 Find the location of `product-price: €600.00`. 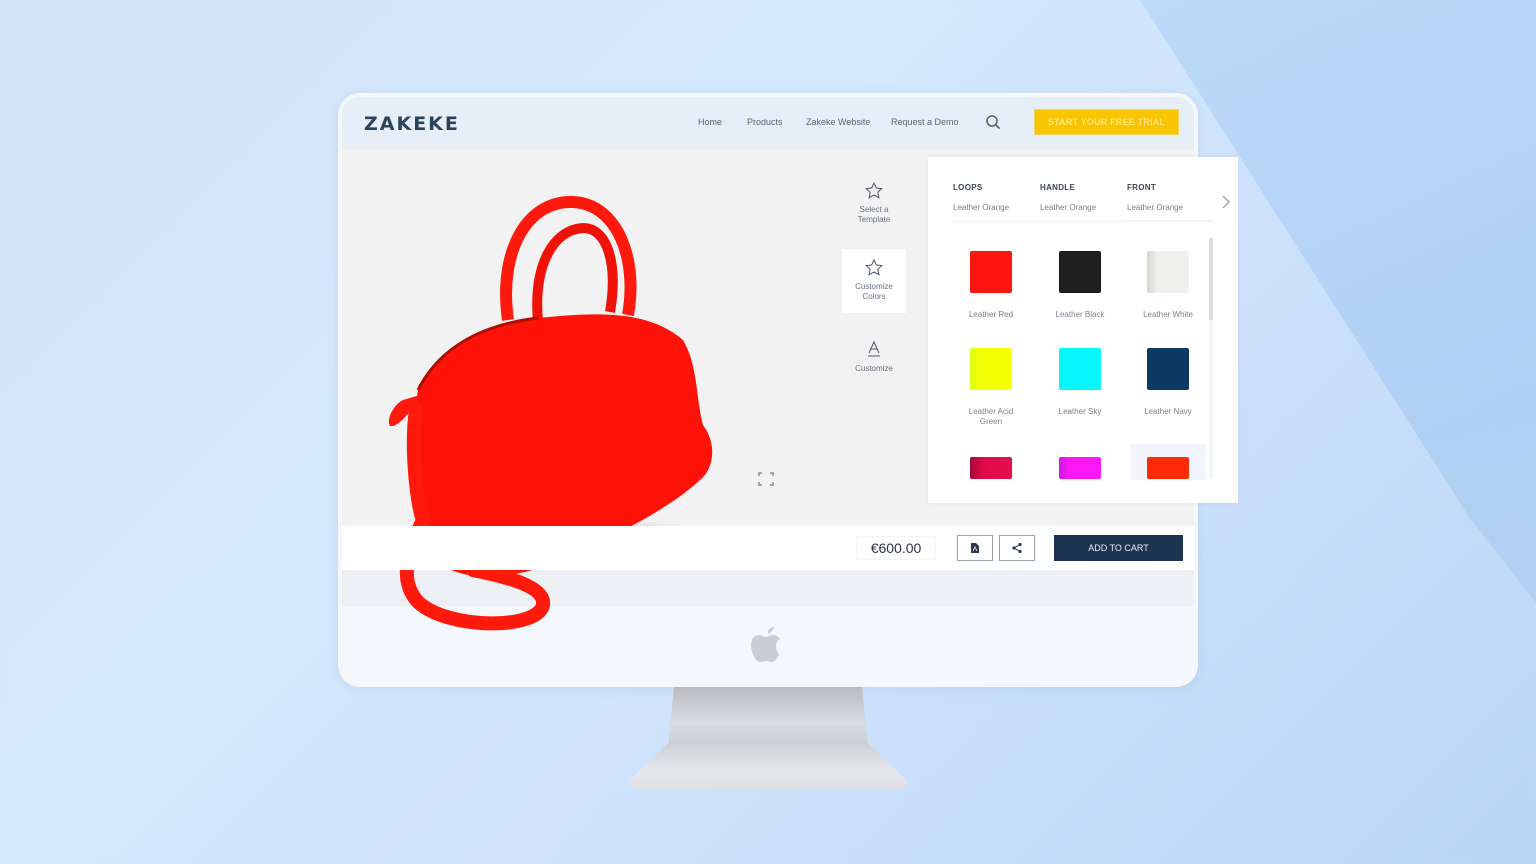

product-price: €600.00 is located at coordinates (896, 548).